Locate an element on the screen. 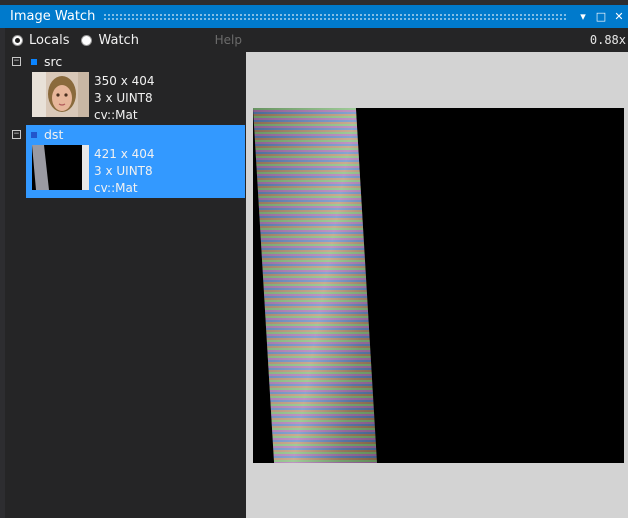  watch-label: Watch is located at coordinates (118, 40).